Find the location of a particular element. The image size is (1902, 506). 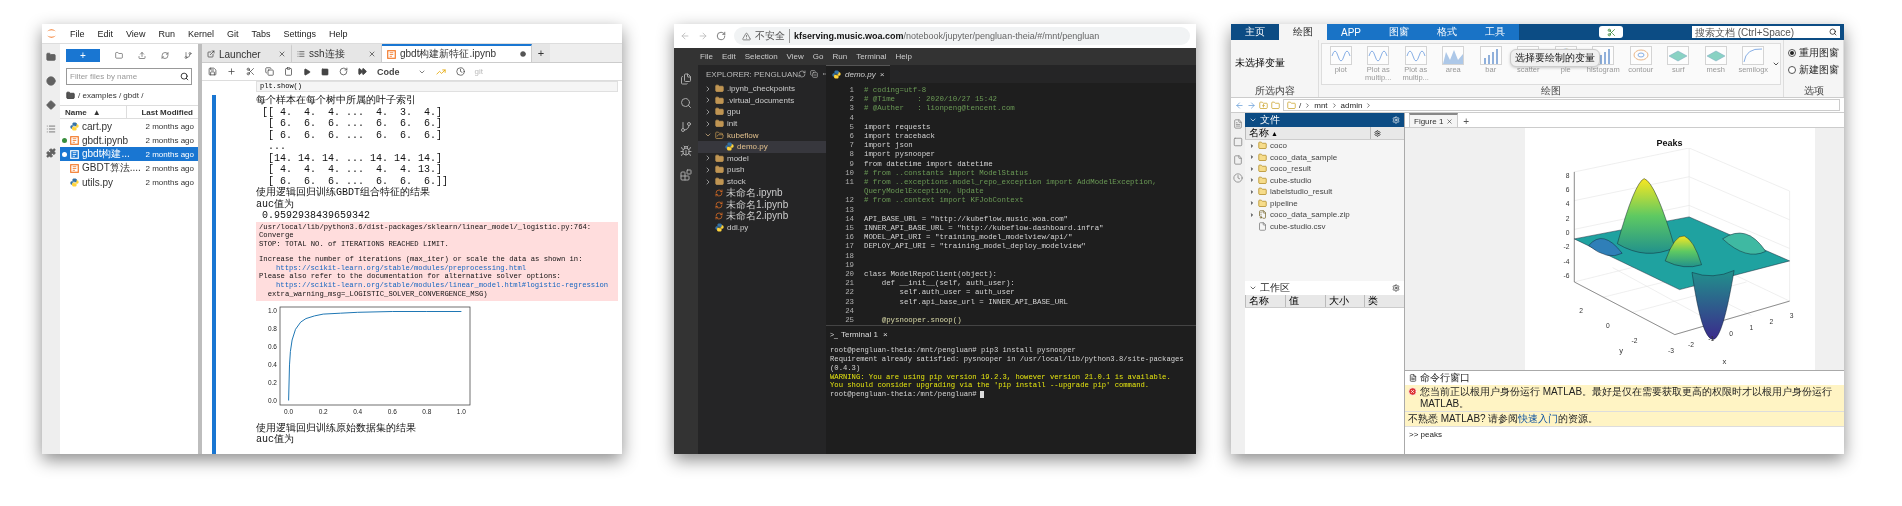

debug-icon is located at coordinates (686, 151).